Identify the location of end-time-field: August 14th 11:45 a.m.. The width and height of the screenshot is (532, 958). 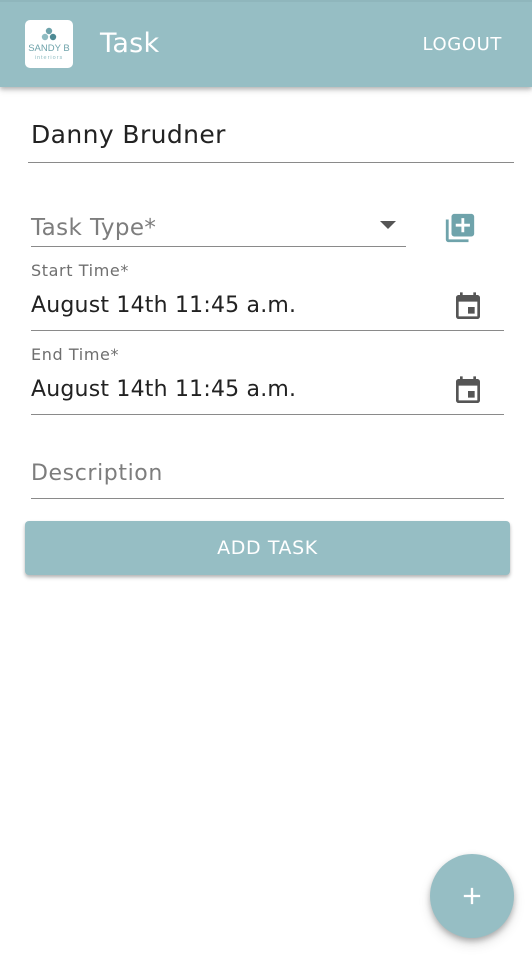
(267, 394).